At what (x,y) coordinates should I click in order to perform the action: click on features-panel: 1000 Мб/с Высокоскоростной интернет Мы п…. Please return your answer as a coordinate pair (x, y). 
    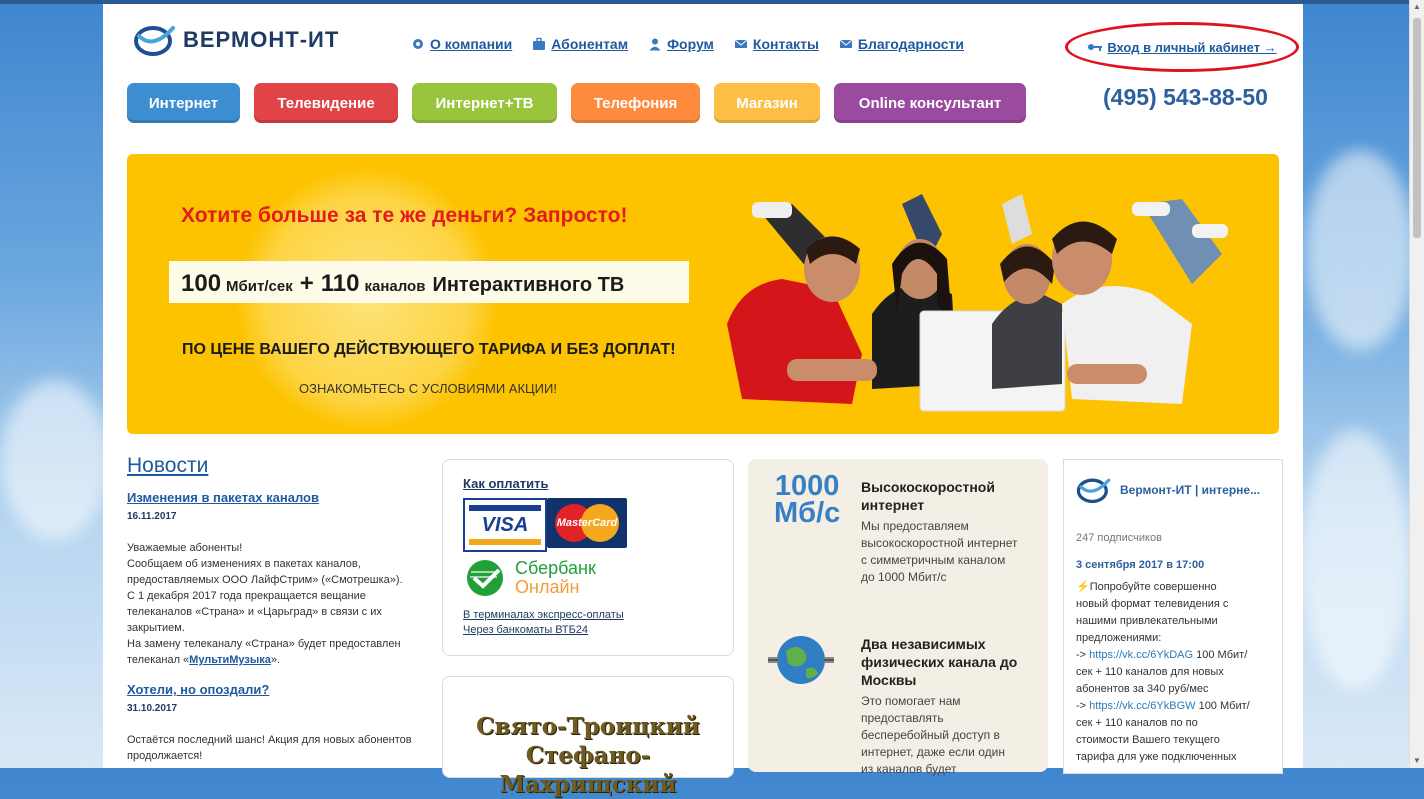
    Looking at the image, I should click on (898, 617).